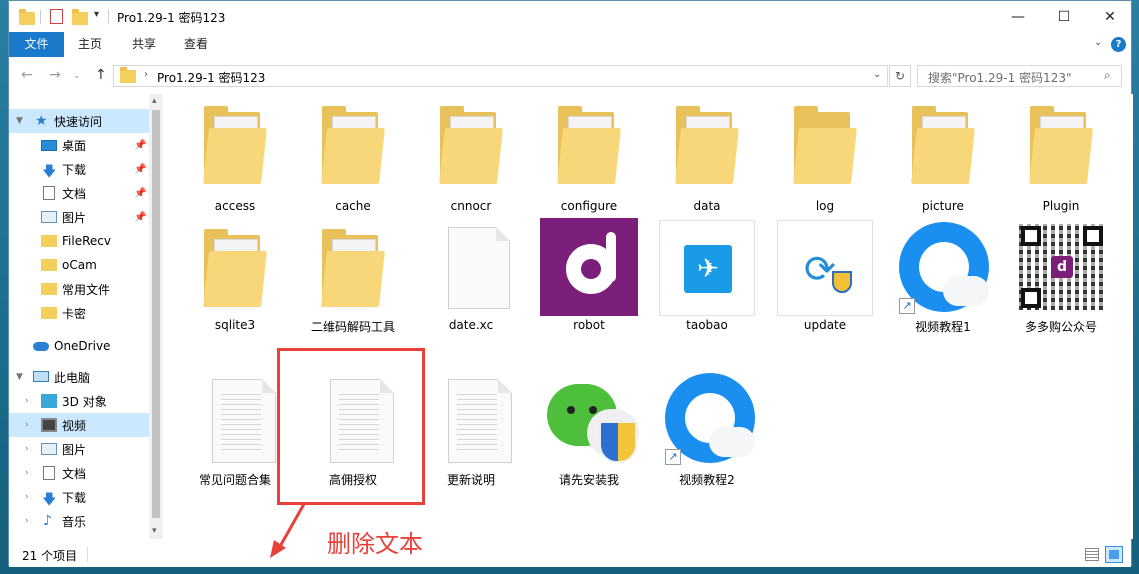 The height and width of the screenshot is (574, 1139). Describe the element at coordinates (1126, 316) in the screenshot. I see `content-scrollbar` at that location.